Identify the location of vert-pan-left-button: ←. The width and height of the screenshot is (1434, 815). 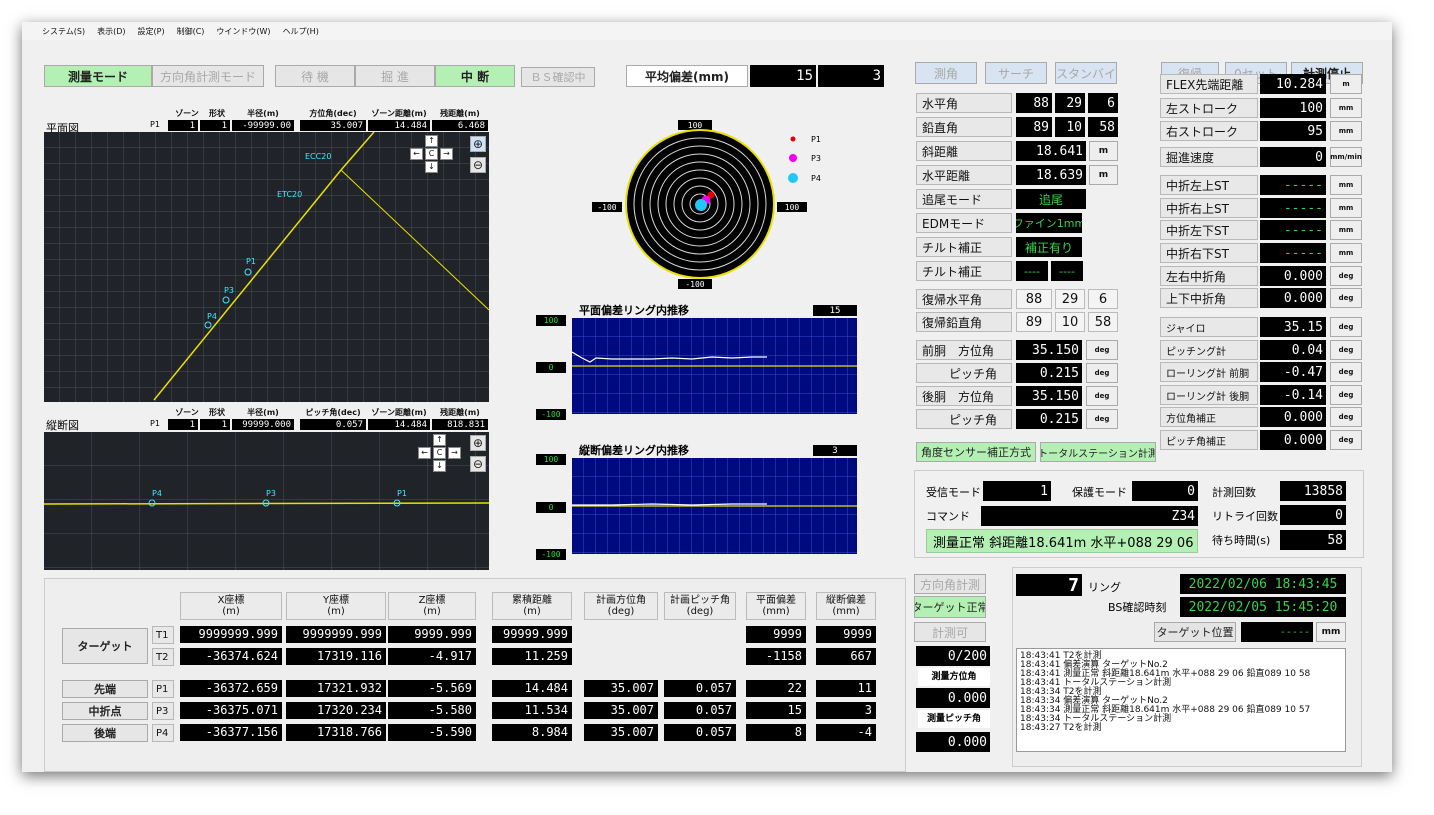
(424, 453).